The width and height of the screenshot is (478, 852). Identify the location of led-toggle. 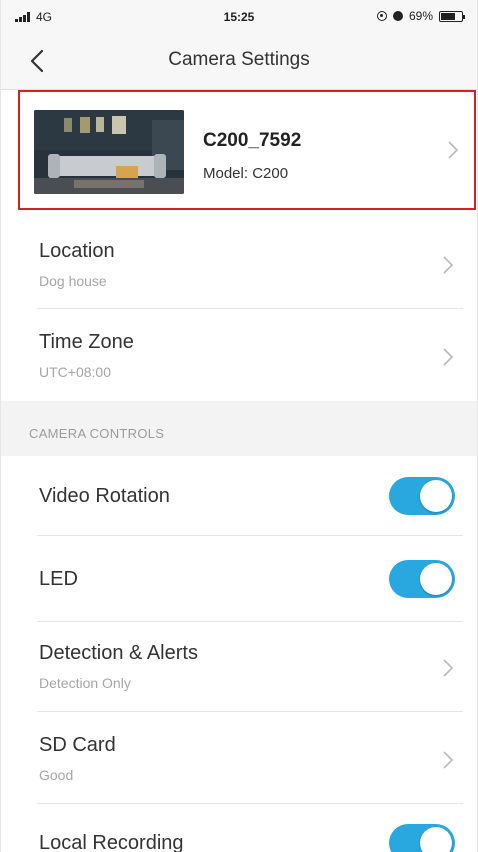
(422, 579).